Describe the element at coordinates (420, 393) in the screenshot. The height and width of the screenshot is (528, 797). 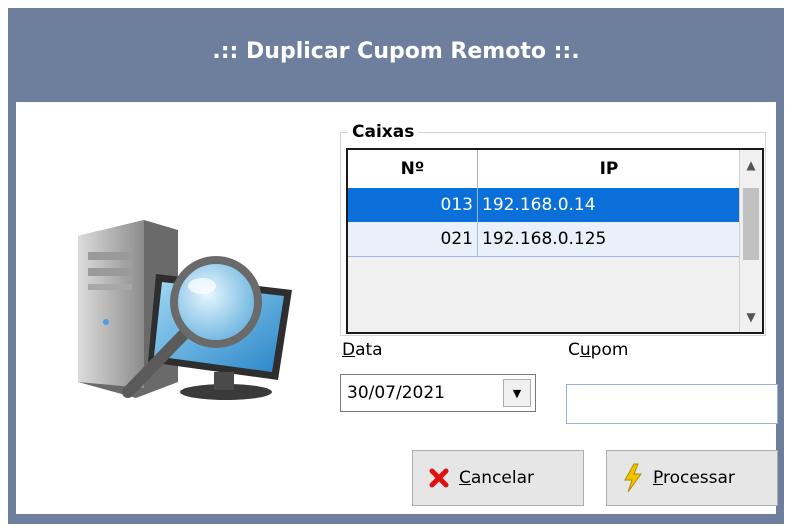
I see `date-value: 30/07/2021` at that location.